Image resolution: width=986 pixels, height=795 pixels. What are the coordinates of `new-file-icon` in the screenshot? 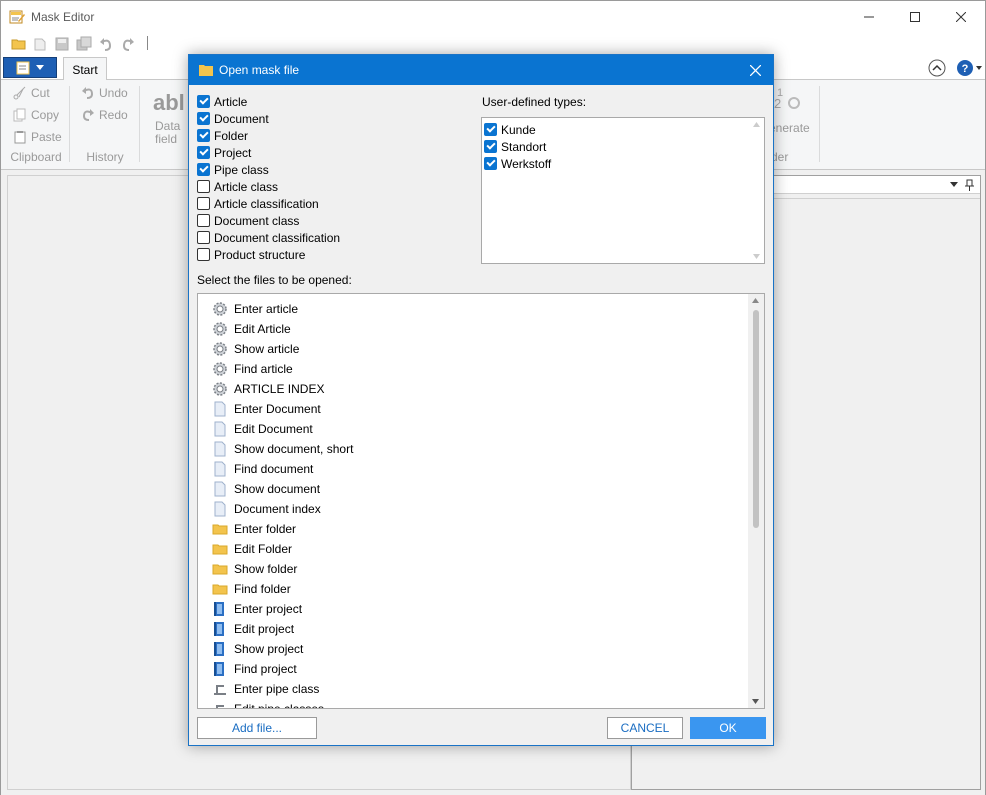 It's located at (40, 44).